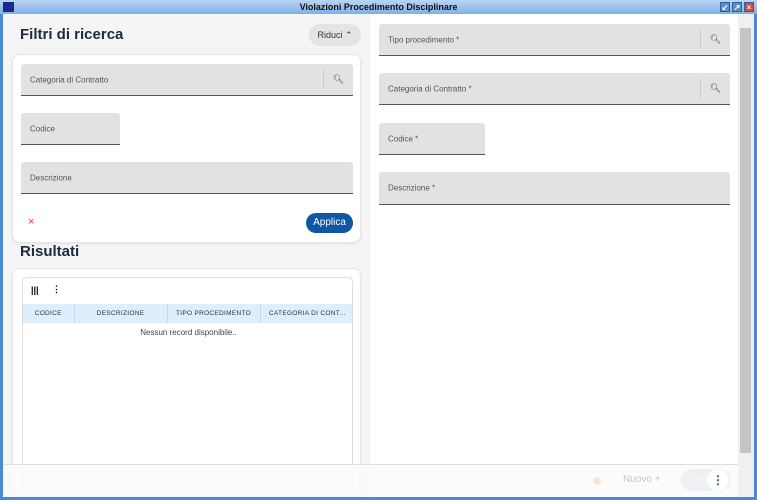 The image size is (757, 500). What do you see at coordinates (412, 188) in the screenshot?
I see `field-label: Descrizione *` at bounding box center [412, 188].